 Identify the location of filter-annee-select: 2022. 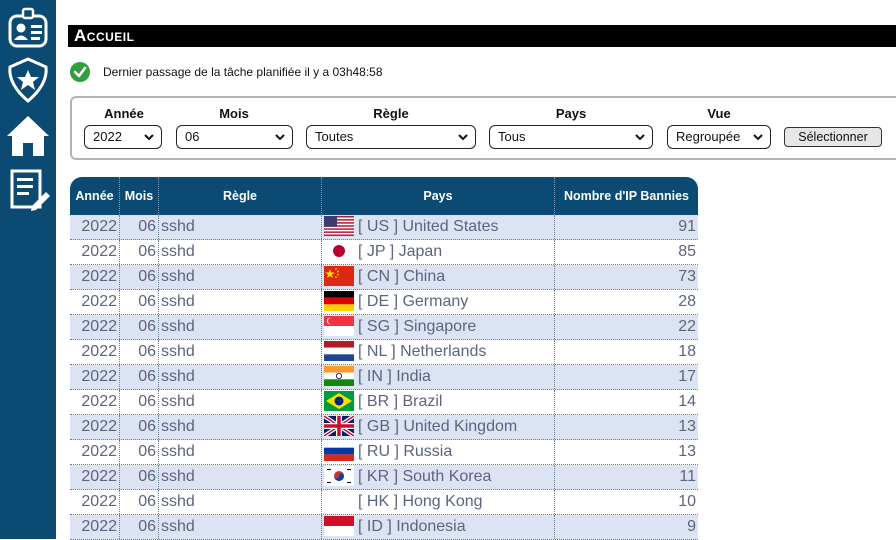
(123, 137).